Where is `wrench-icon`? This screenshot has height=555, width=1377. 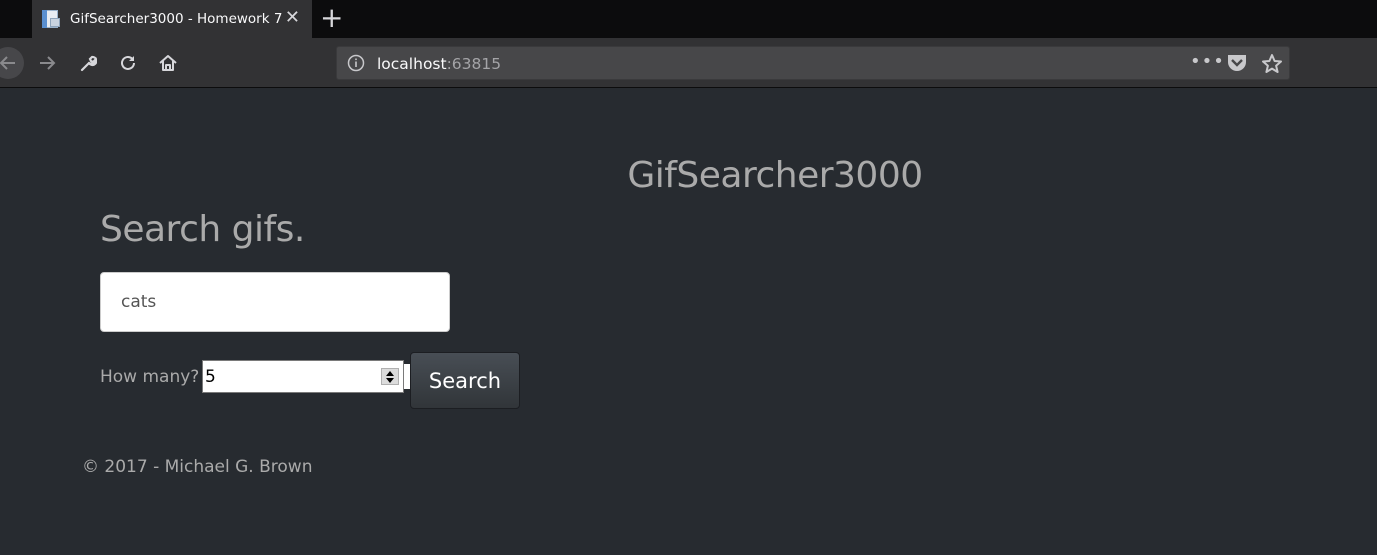 wrench-icon is located at coordinates (88, 63).